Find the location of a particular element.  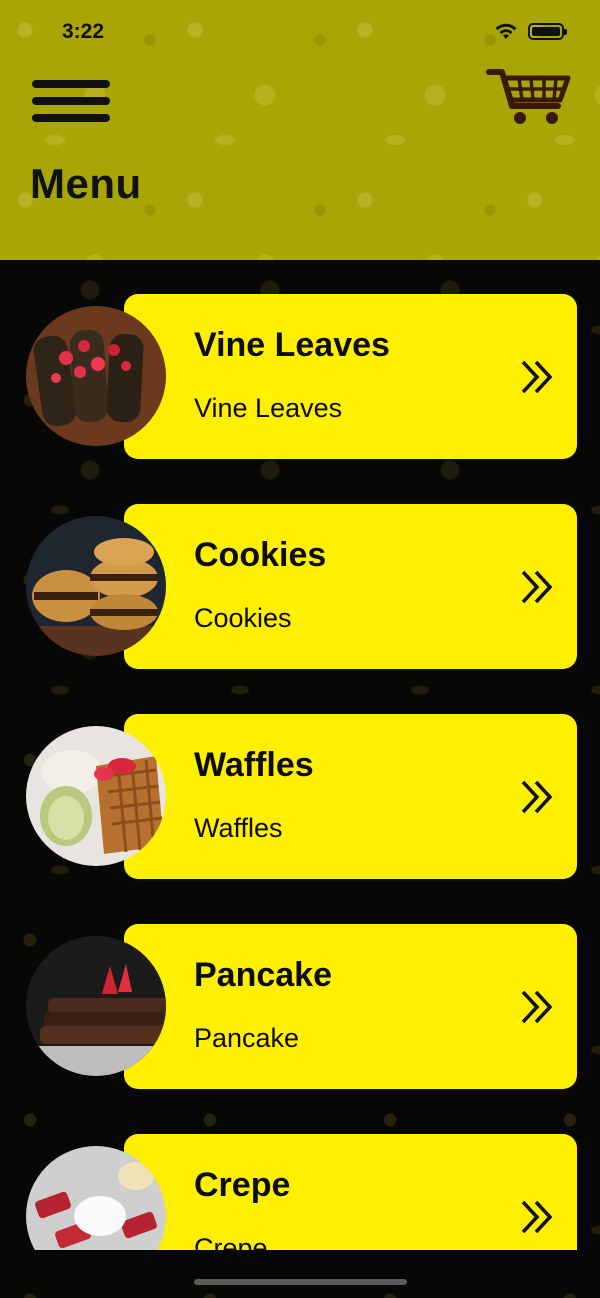

status-icons is located at coordinates (530, 31).